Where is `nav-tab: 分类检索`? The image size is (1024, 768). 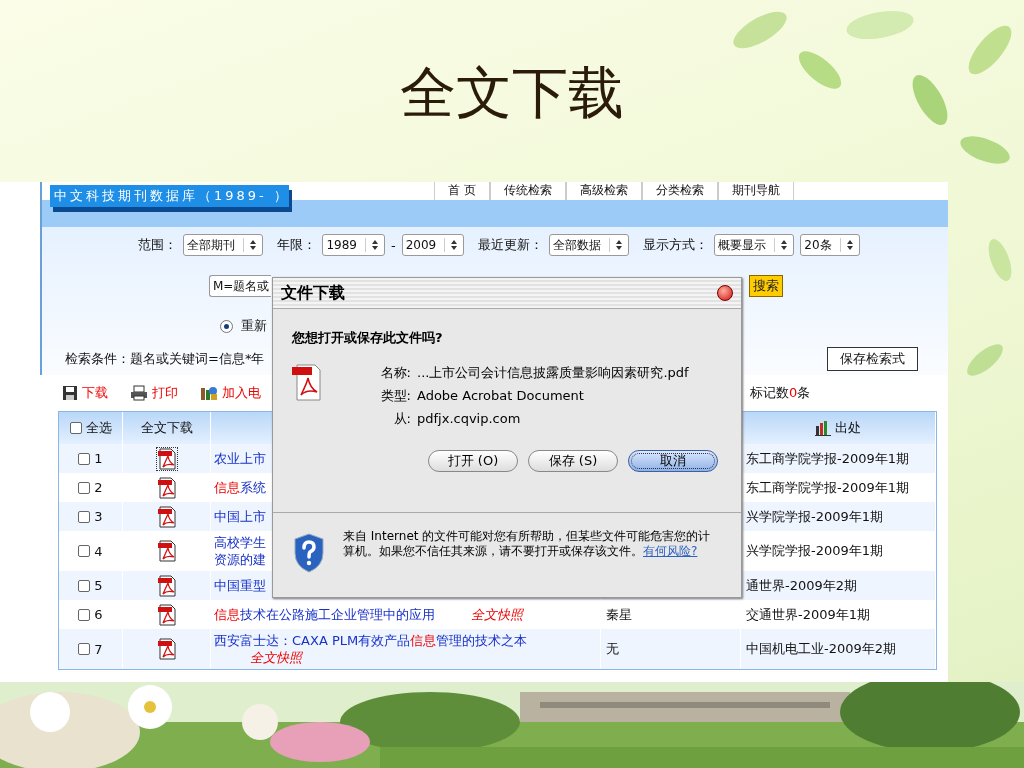
nav-tab: 分类检索 is located at coordinates (679, 191).